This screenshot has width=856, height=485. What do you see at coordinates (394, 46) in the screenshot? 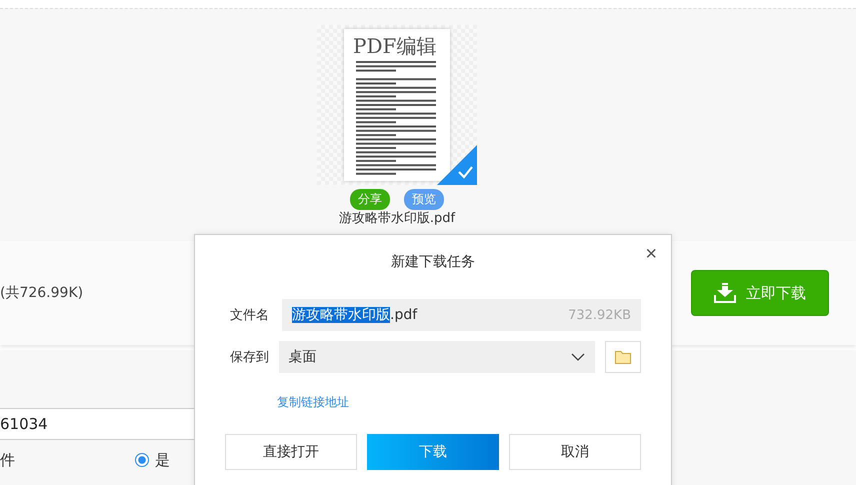
I see `watermark-text: PDF编辑` at bounding box center [394, 46].